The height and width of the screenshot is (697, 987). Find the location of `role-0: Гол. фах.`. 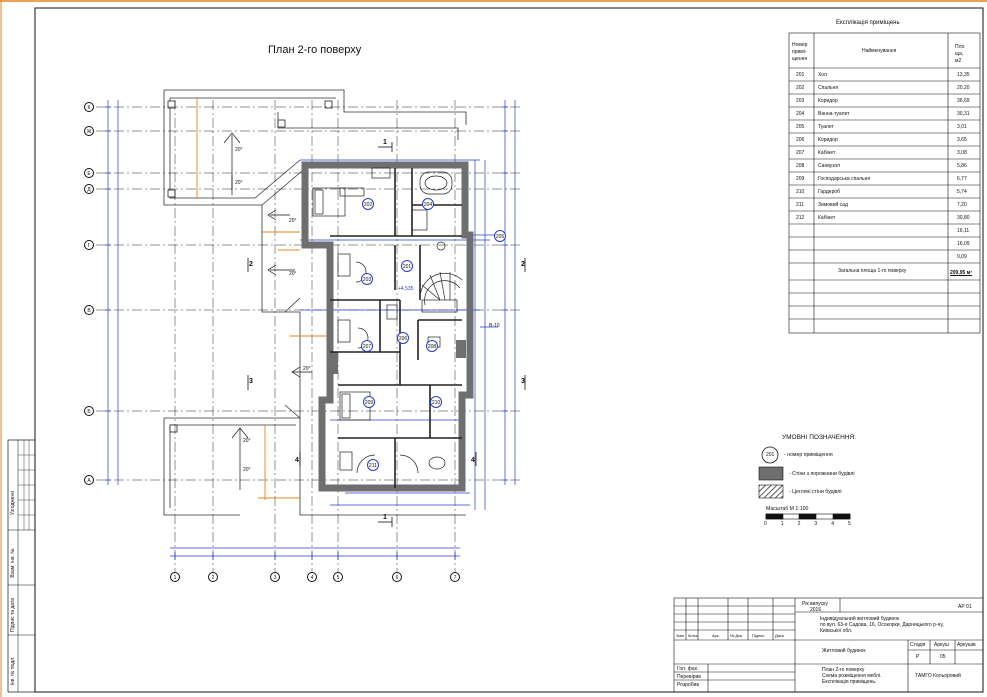

role-0: Гол. фах. is located at coordinates (688, 669).